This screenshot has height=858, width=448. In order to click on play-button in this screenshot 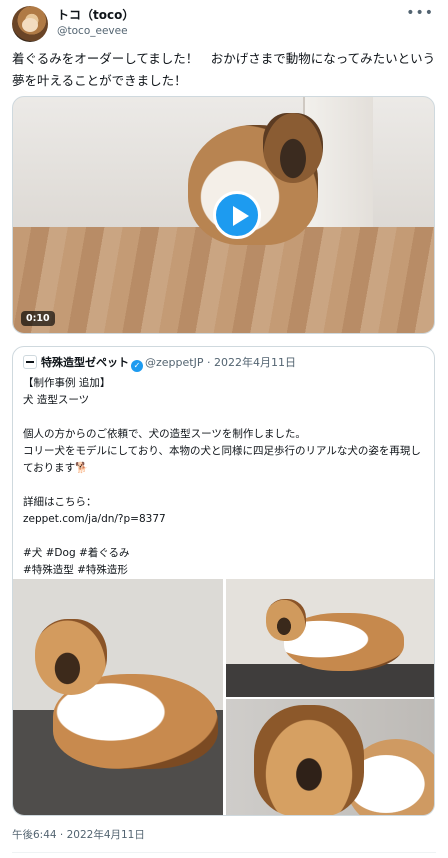, I will do `click(237, 215)`.